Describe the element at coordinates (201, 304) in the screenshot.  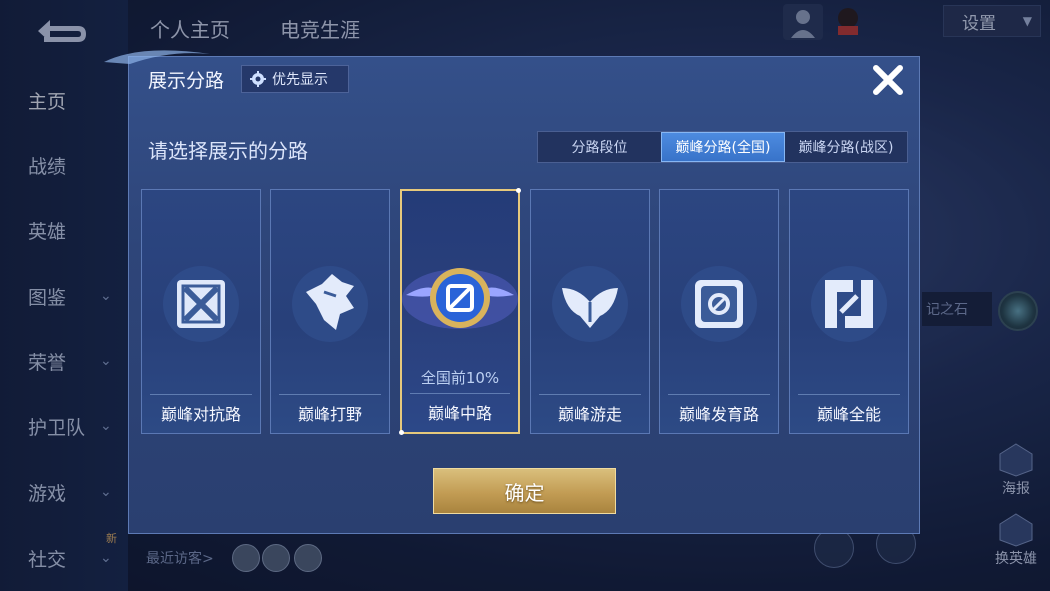
I see `sword-cross-icon` at that location.